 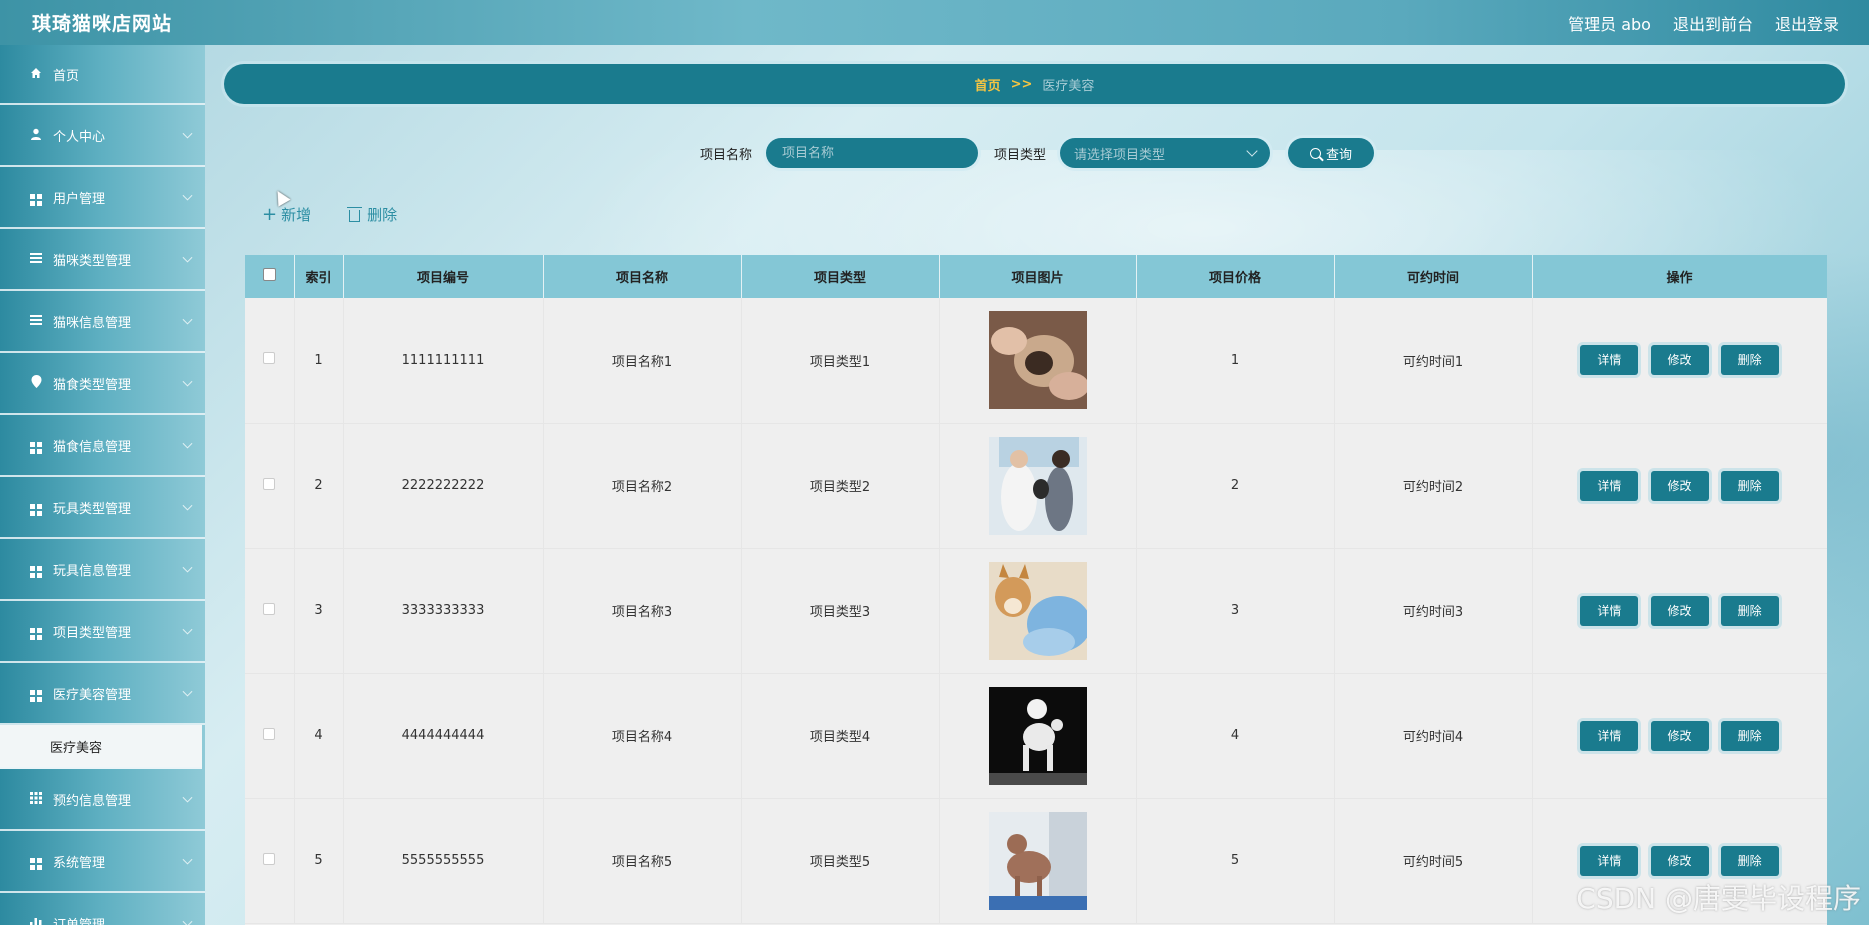 I want to click on project-type-select: 请选择项目类型, so click(x=1165, y=153).